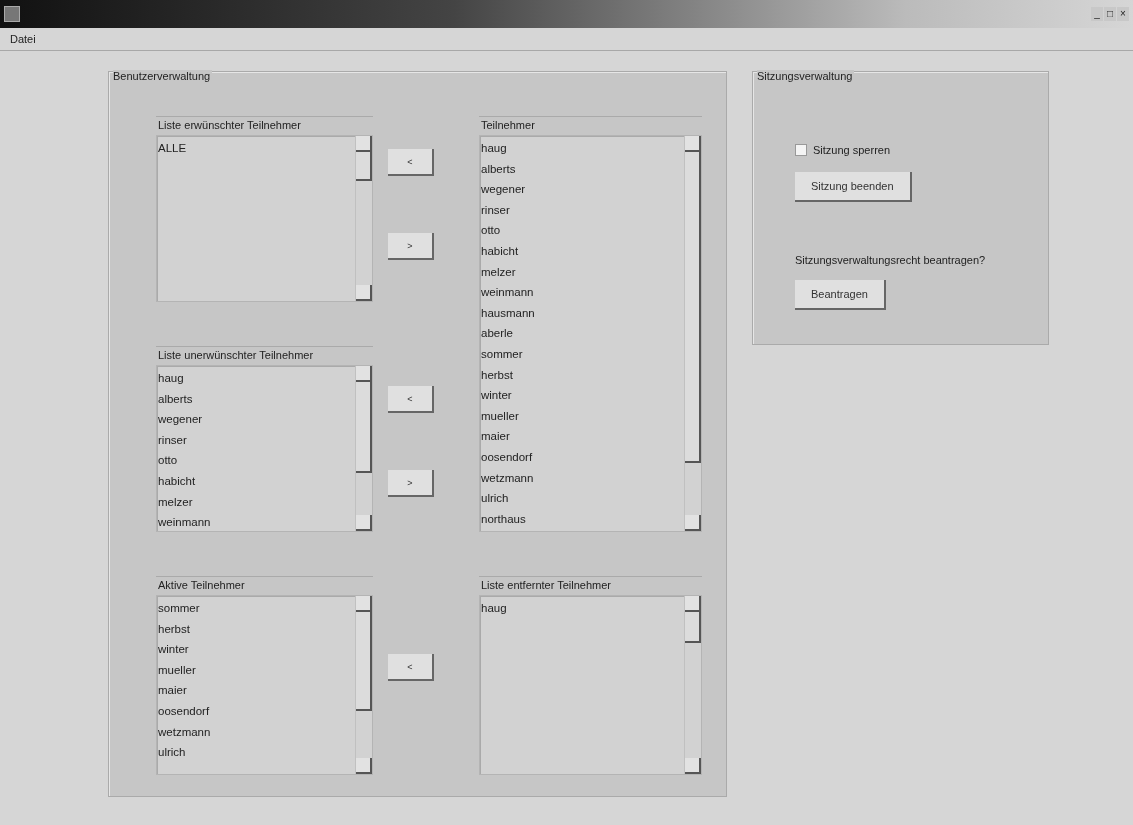  What do you see at coordinates (264, 218) in the screenshot?
I see `list-box: ALLE` at bounding box center [264, 218].